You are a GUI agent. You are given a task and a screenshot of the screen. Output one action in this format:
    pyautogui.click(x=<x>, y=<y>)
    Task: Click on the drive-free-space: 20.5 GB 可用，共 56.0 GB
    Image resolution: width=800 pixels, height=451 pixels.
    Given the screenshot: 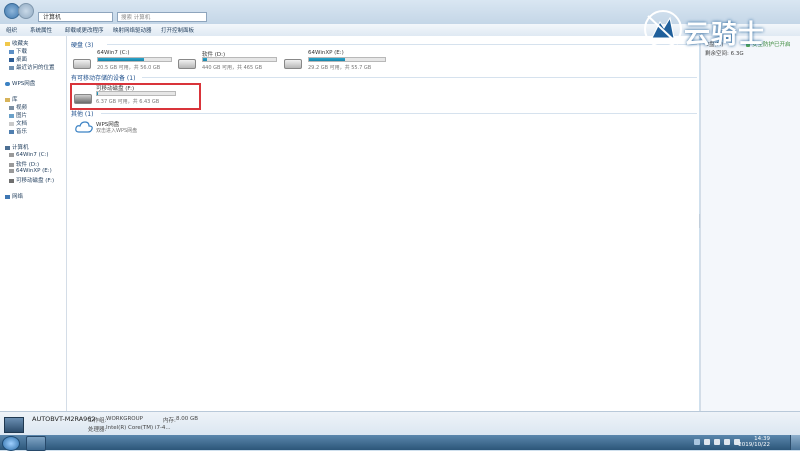 What is the action you would take?
    pyautogui.click(x=129, y=68)
    